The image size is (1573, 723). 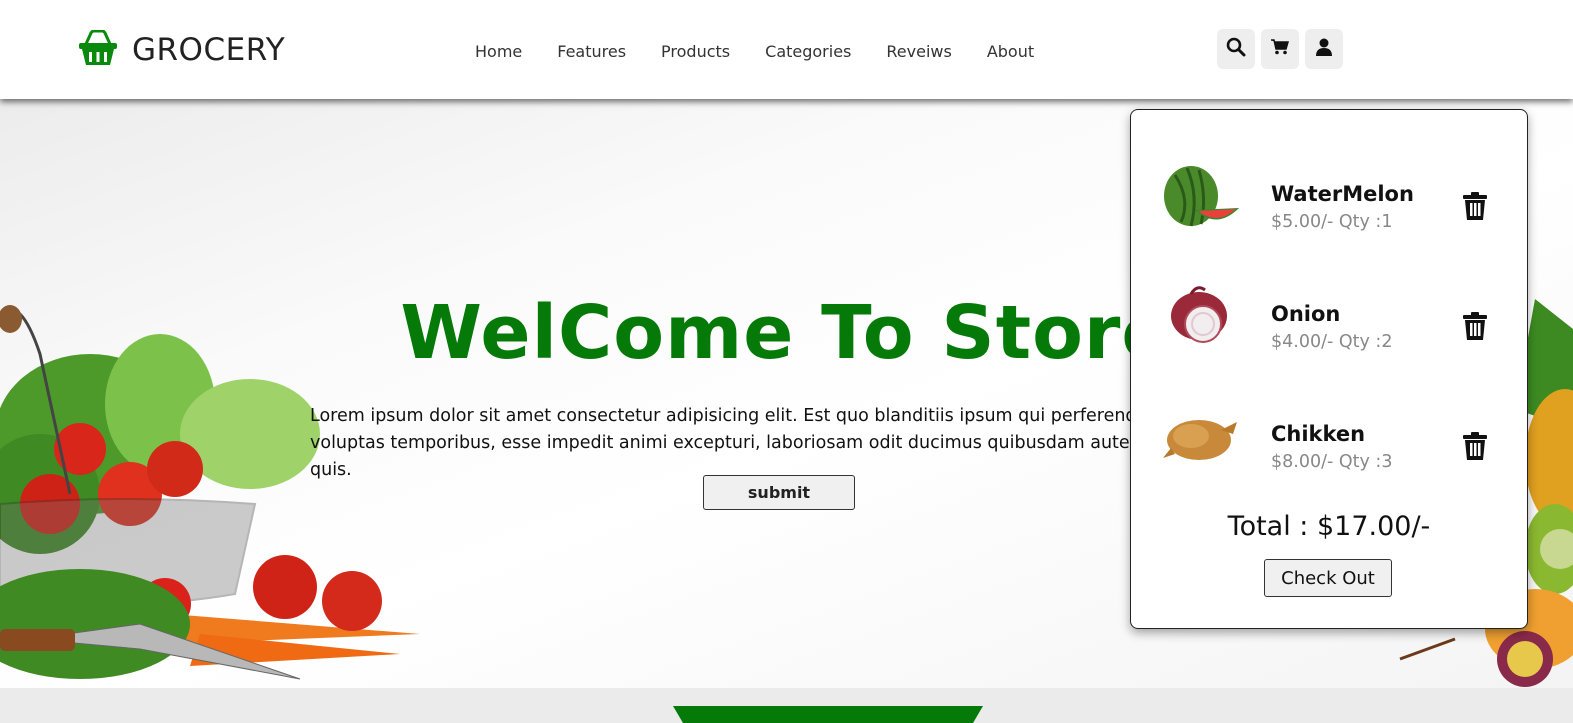 What do you see at coordinates (209, 50) in the screenshot?
I see `logo-text: GROCERY` at bounding box center [209, 50].